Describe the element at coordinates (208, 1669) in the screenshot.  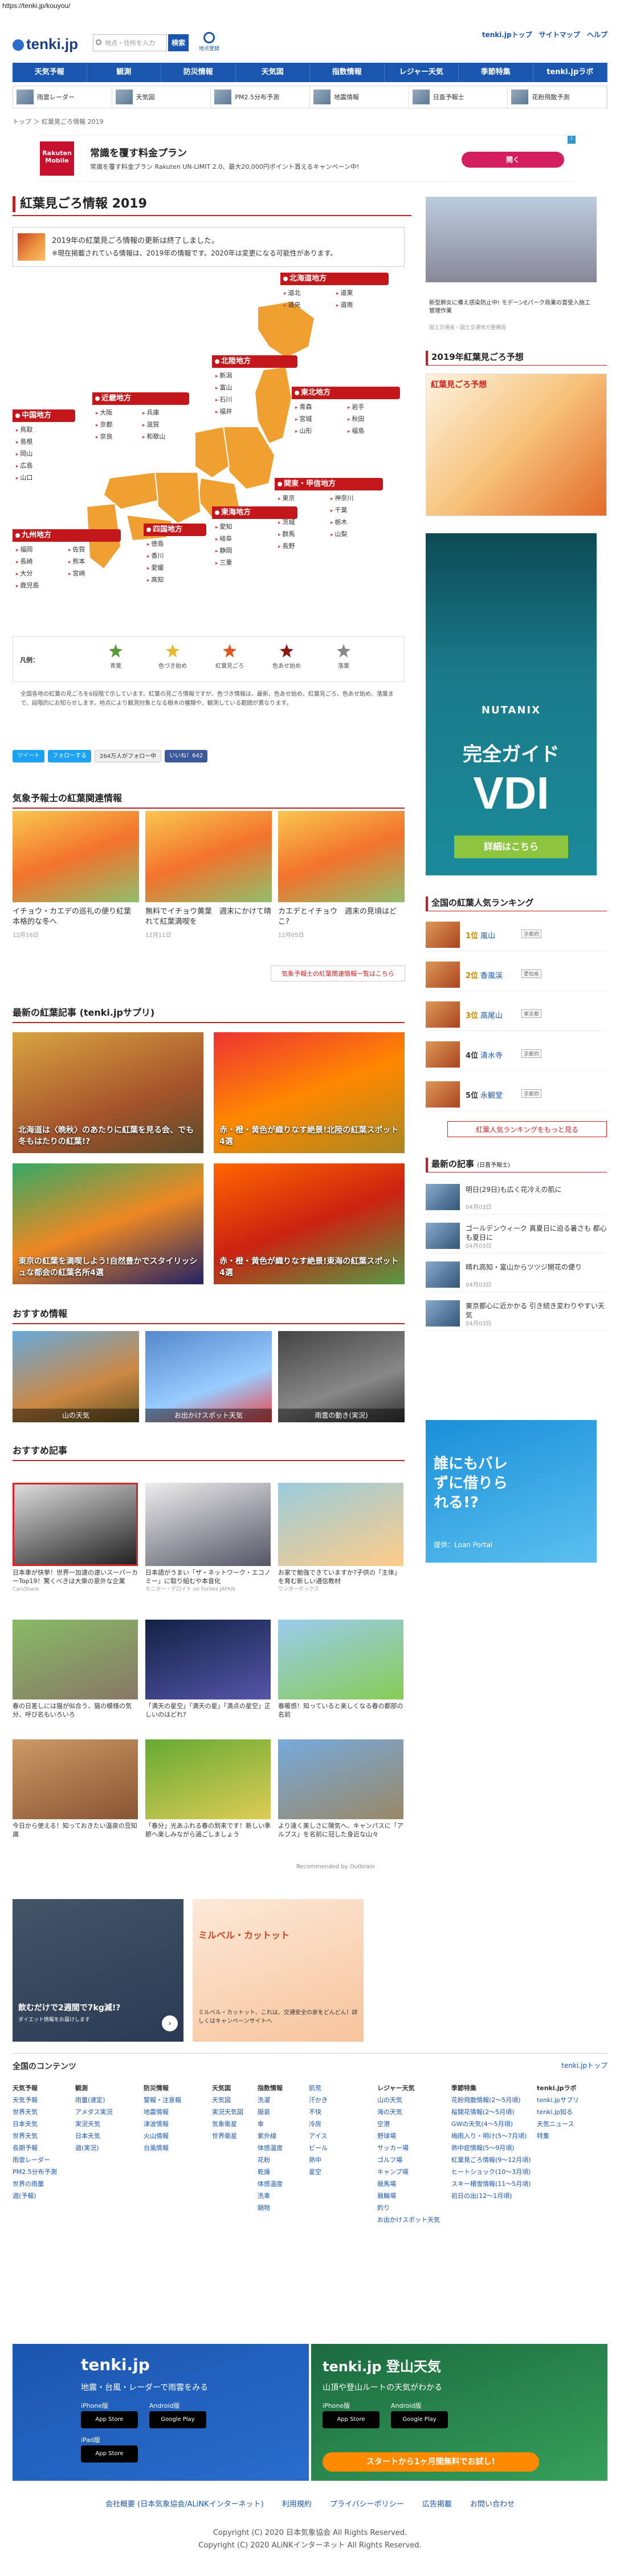
I see `rec-article-5: 「満天の星空」「満天の星」「満点の星空」正しいのはどれ?` at that location.